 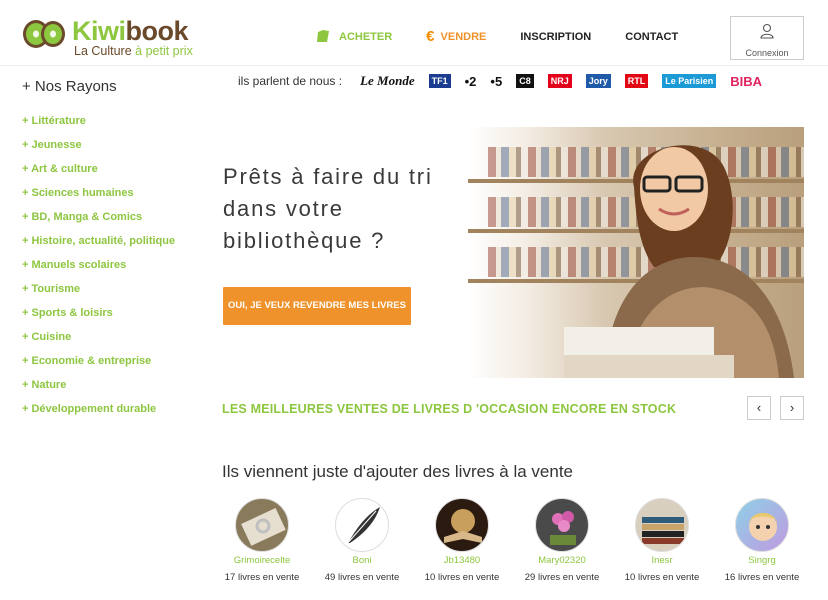 What do you see at coordinates (117, 169) in the screenshot?
I see `category-item: + Art & culture` at bounding box center [117, 169].